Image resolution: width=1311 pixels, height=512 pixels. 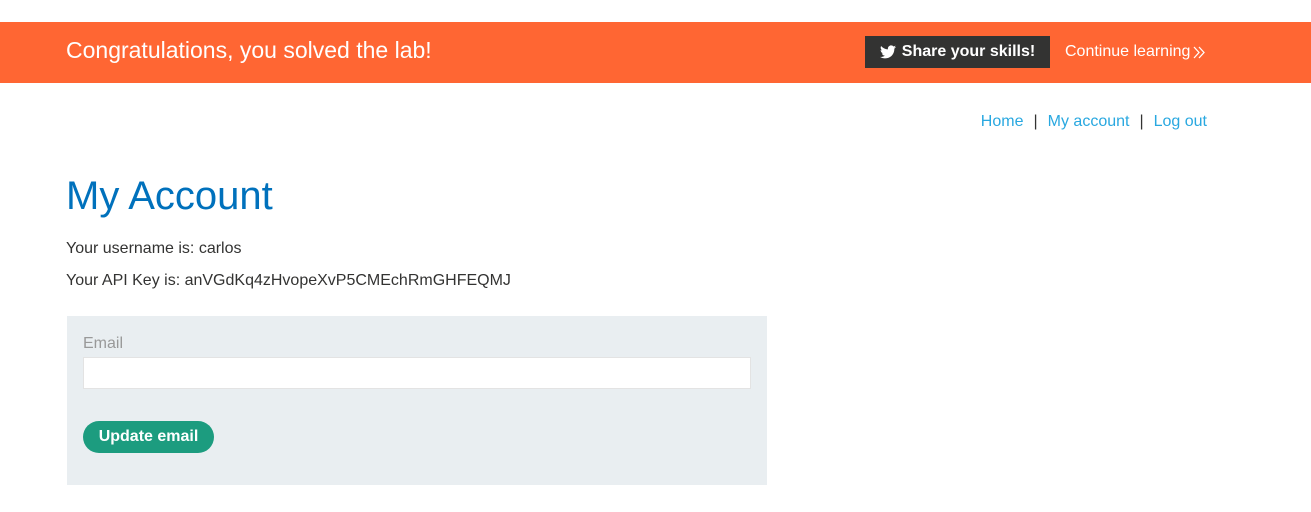 What do you see at coordinates (249, 50) in the screenshot?
I see `banner-title: Congratulations, you solved the lab!` at bounding box center [249, 50].